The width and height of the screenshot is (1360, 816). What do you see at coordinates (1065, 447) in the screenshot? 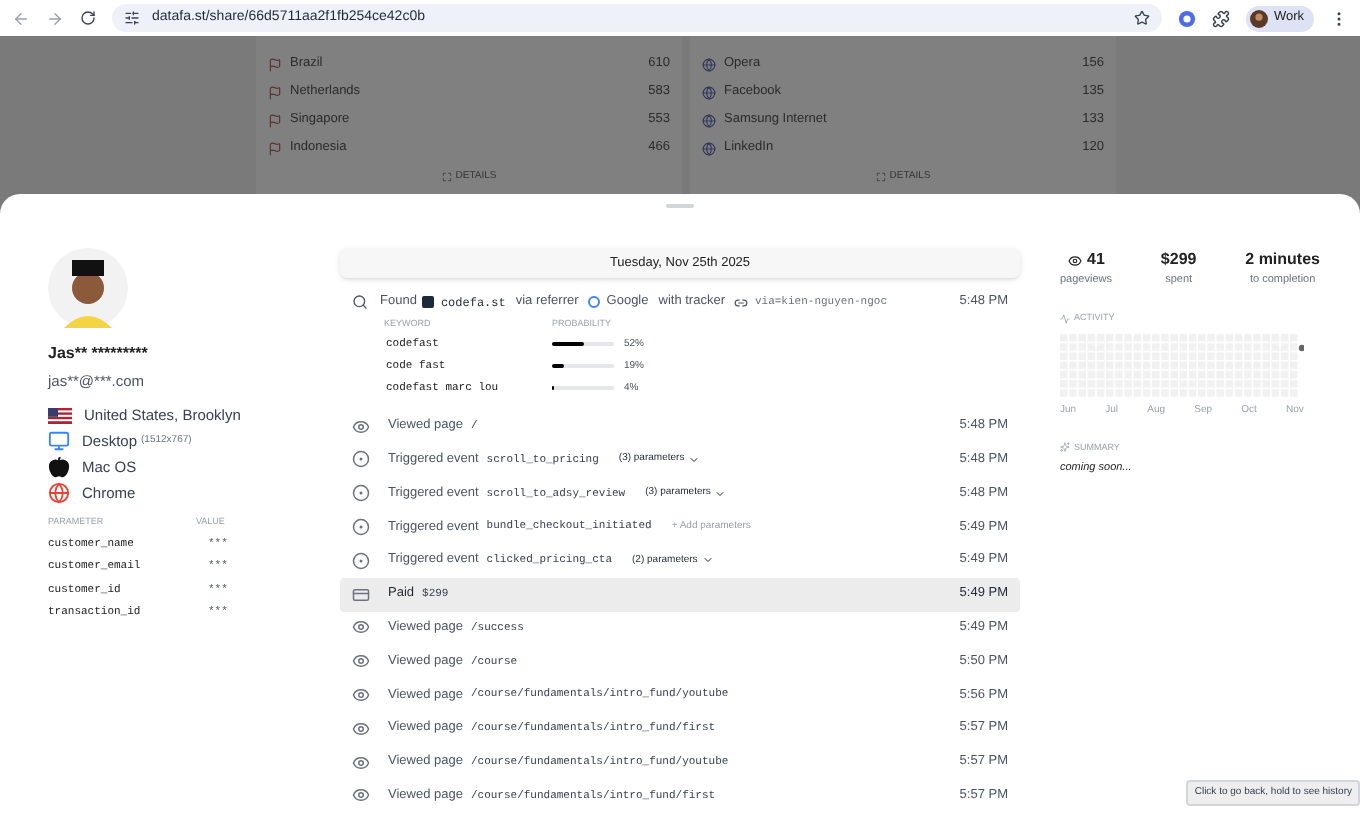
I see `sparkles-icon` at bounding box center [1065, 447].